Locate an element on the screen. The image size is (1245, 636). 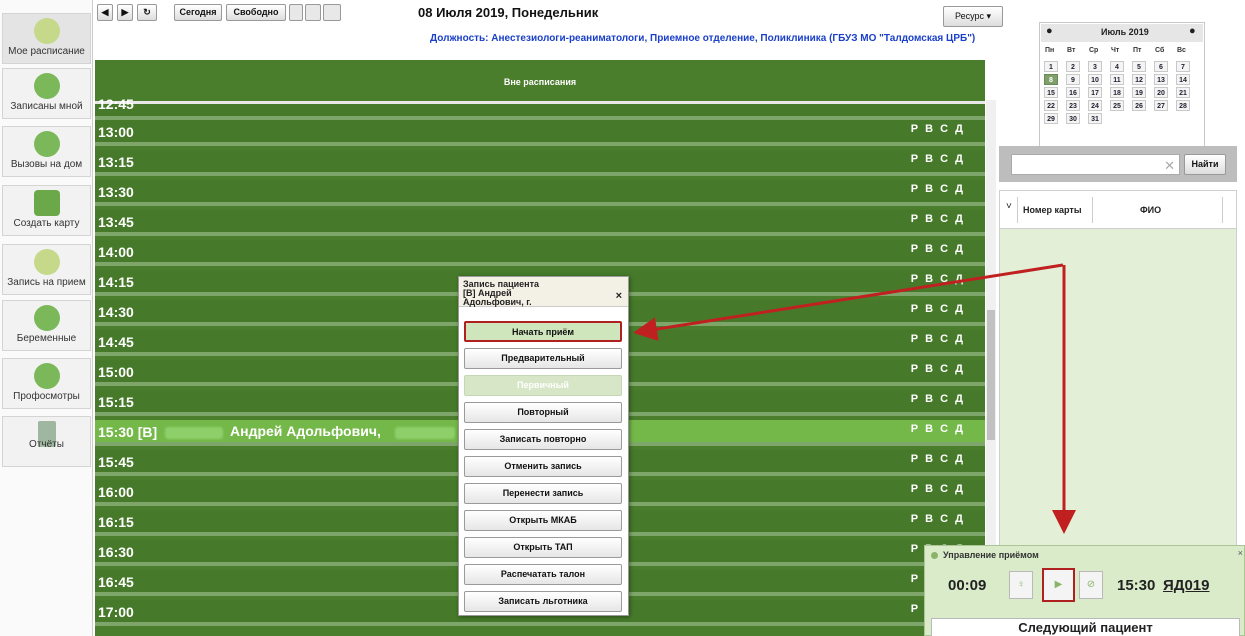
slot-time: 14:15 is located at coordinates (116, 282).